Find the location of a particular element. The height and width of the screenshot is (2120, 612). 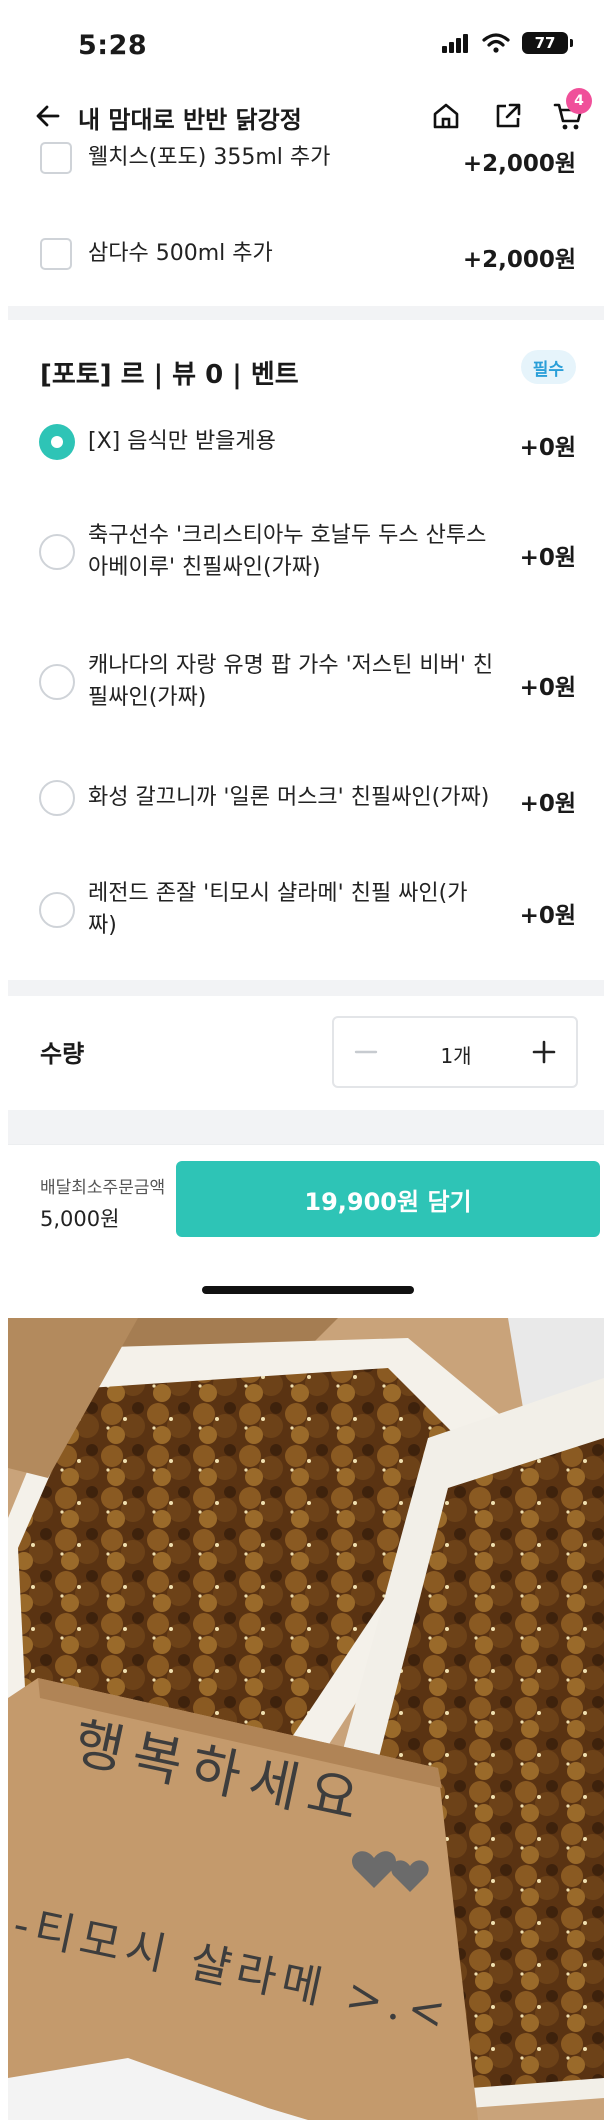

increment-button is located at coordinates (544, 1052).